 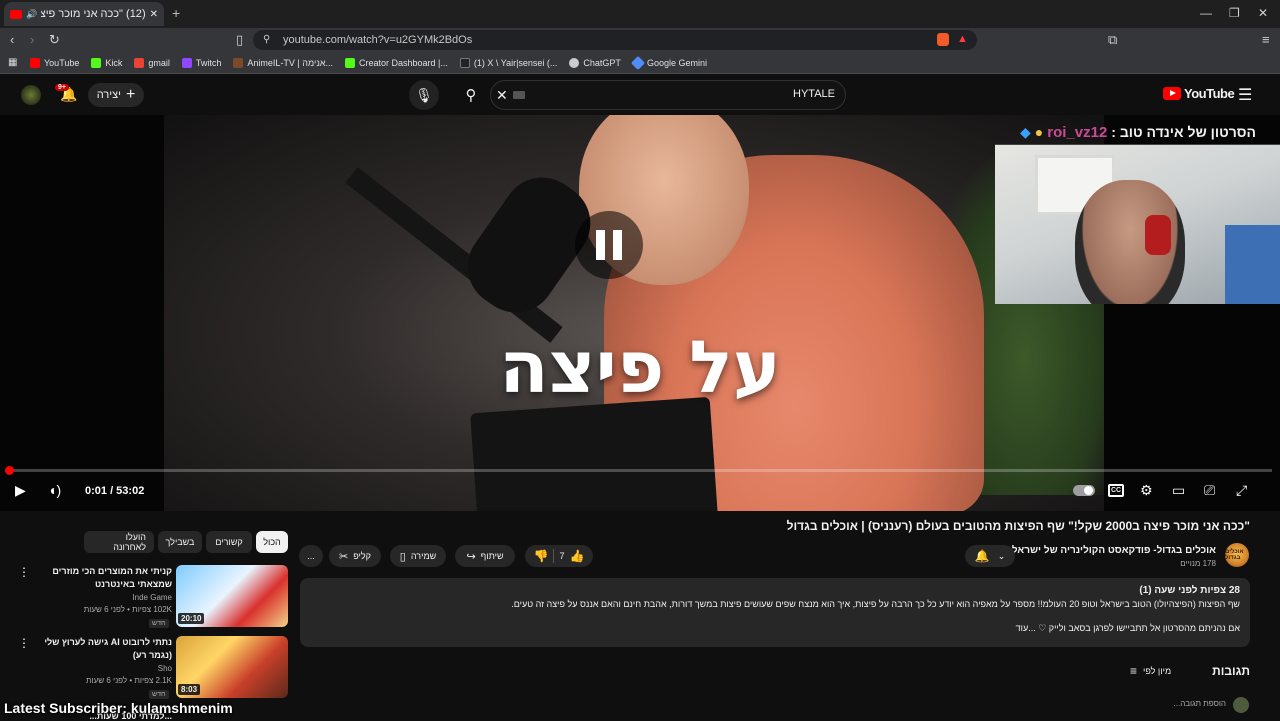 I want to click on video-thumbnail: 20:10, so click(x=232, y=596).